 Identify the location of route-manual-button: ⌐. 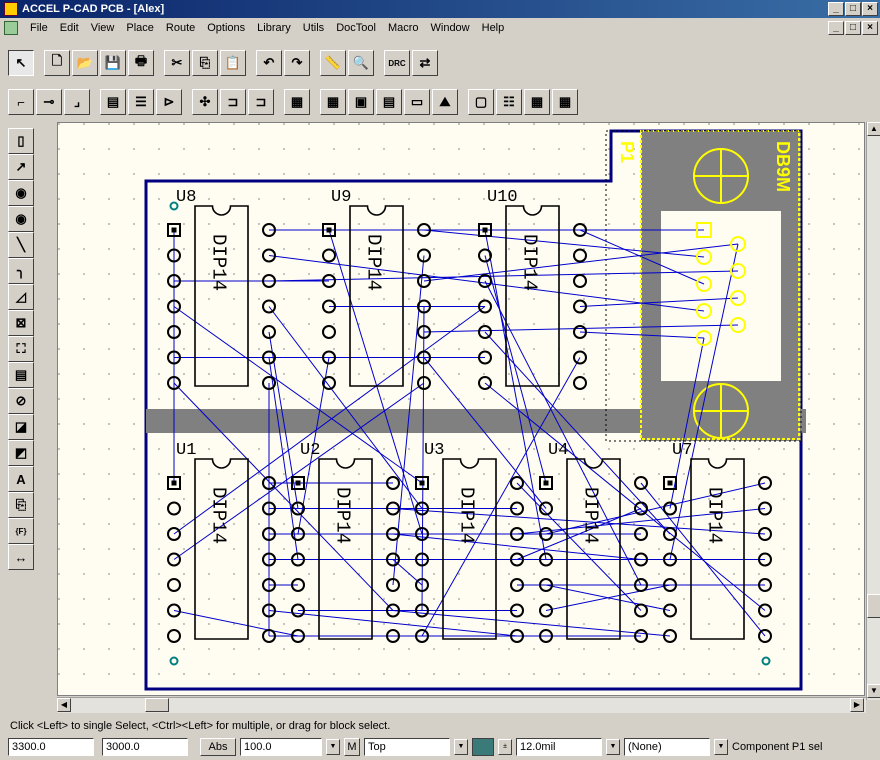
(21, 102).